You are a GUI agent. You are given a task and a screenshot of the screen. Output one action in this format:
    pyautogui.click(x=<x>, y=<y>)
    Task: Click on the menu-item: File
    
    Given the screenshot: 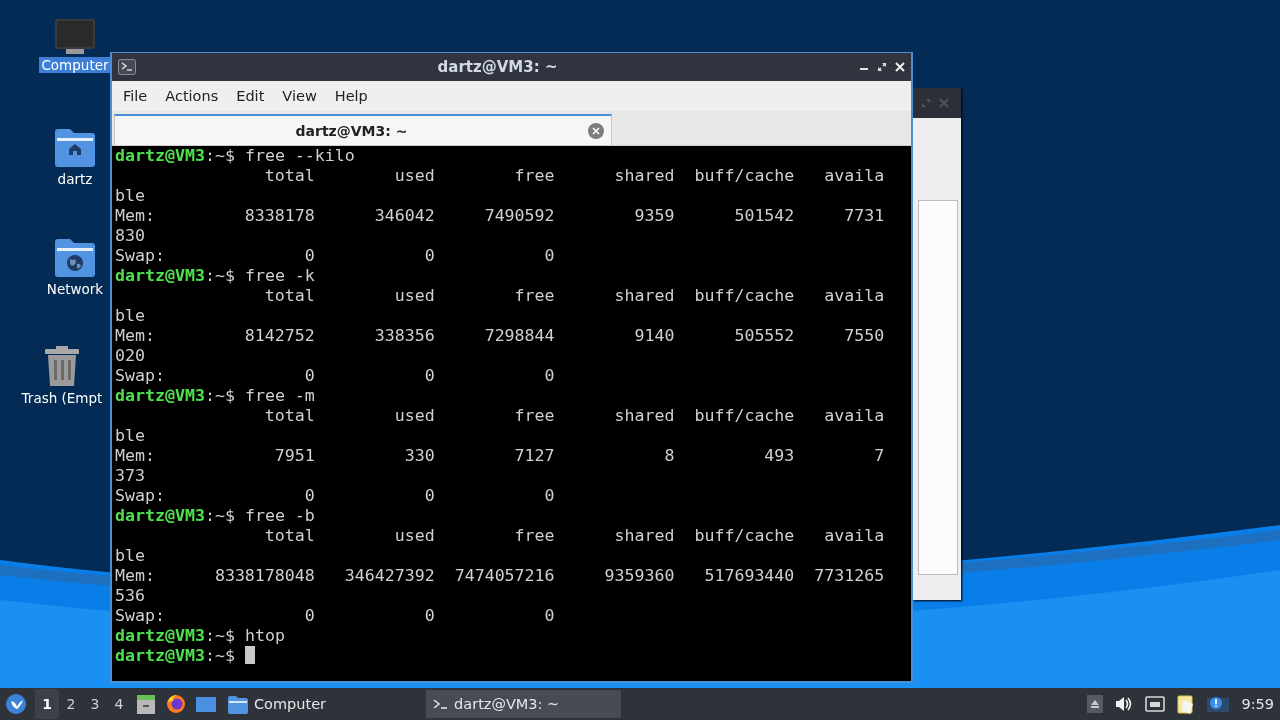 What is the action you would take?
    pyautogui.click(x=135, y=96)
    